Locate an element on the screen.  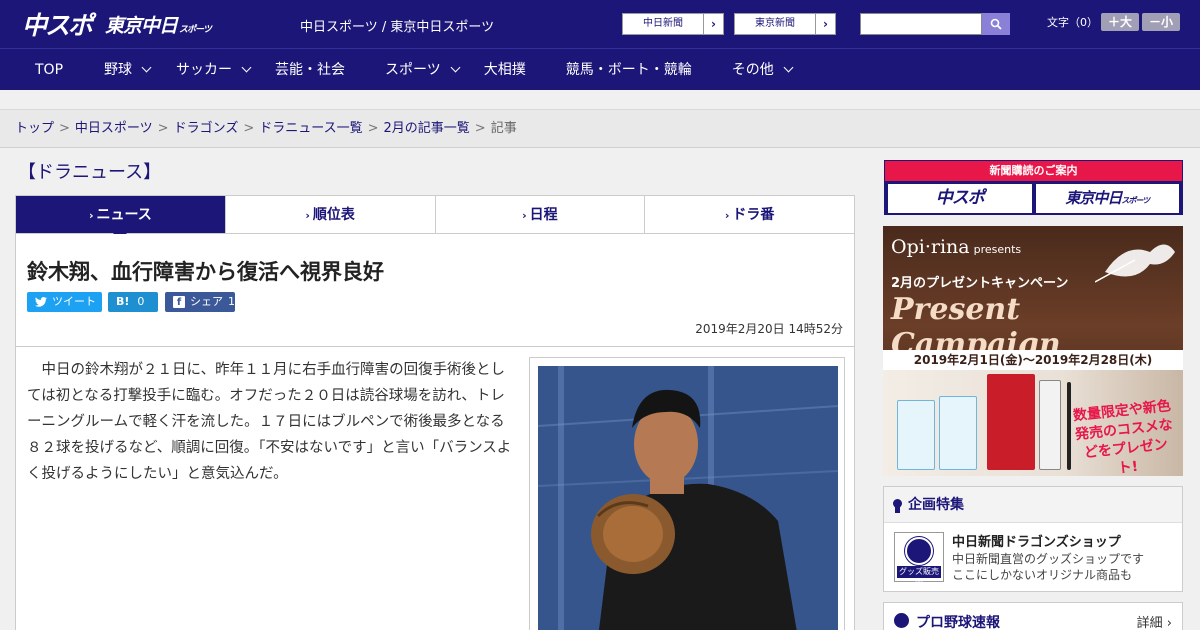
logo-chuspo: 中スポ is located at coordinates (57, 25).